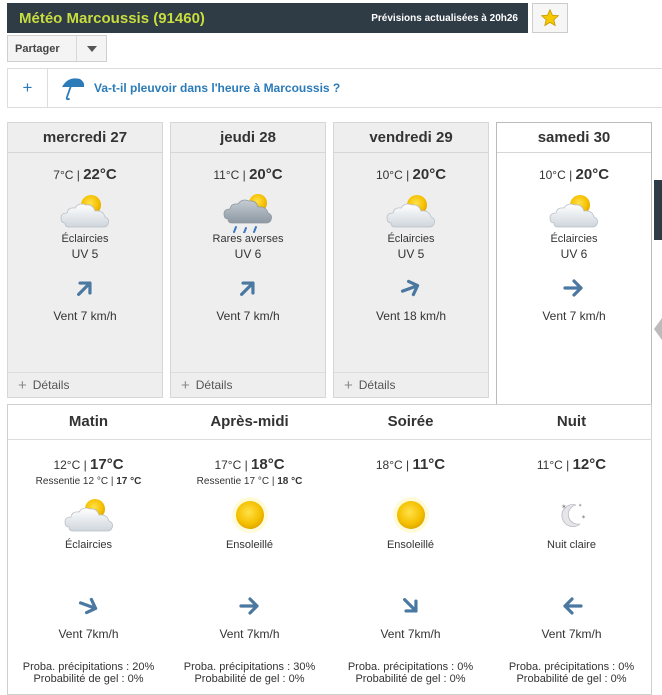 The height and width of the screenshot is (695, 662). What do you see at coordinates (85, 174) in the screenshot?
I see `day-temps: 7°C | 22°C` at bounding box center [85, 174].